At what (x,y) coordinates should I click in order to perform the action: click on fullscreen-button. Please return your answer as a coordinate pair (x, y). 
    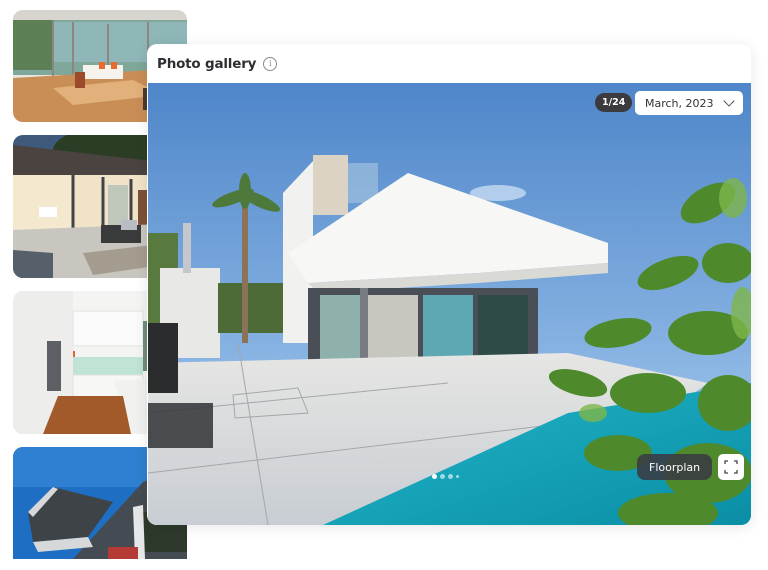
    Looking at the image, I should click on (731, 467).